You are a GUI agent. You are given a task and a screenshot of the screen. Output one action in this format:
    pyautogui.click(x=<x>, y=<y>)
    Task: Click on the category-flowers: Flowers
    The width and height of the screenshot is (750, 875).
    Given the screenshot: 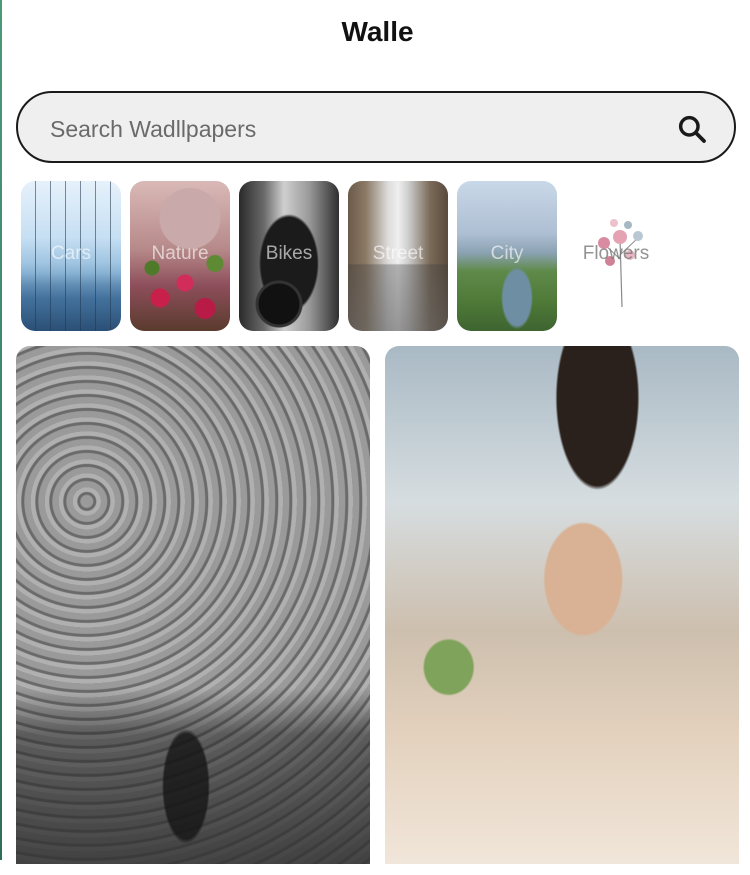 What is the action you would take?
    pyautogui.click(x=616, y=256)
    